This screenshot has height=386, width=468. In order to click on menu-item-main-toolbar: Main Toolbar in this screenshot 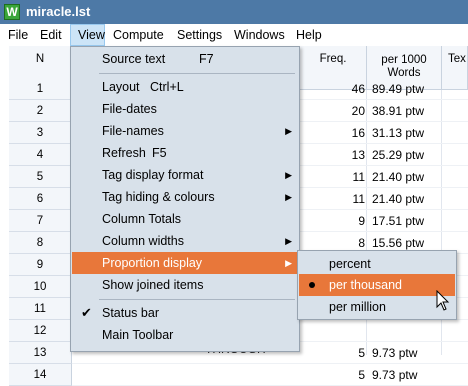, I will do `click(185, 335)`.